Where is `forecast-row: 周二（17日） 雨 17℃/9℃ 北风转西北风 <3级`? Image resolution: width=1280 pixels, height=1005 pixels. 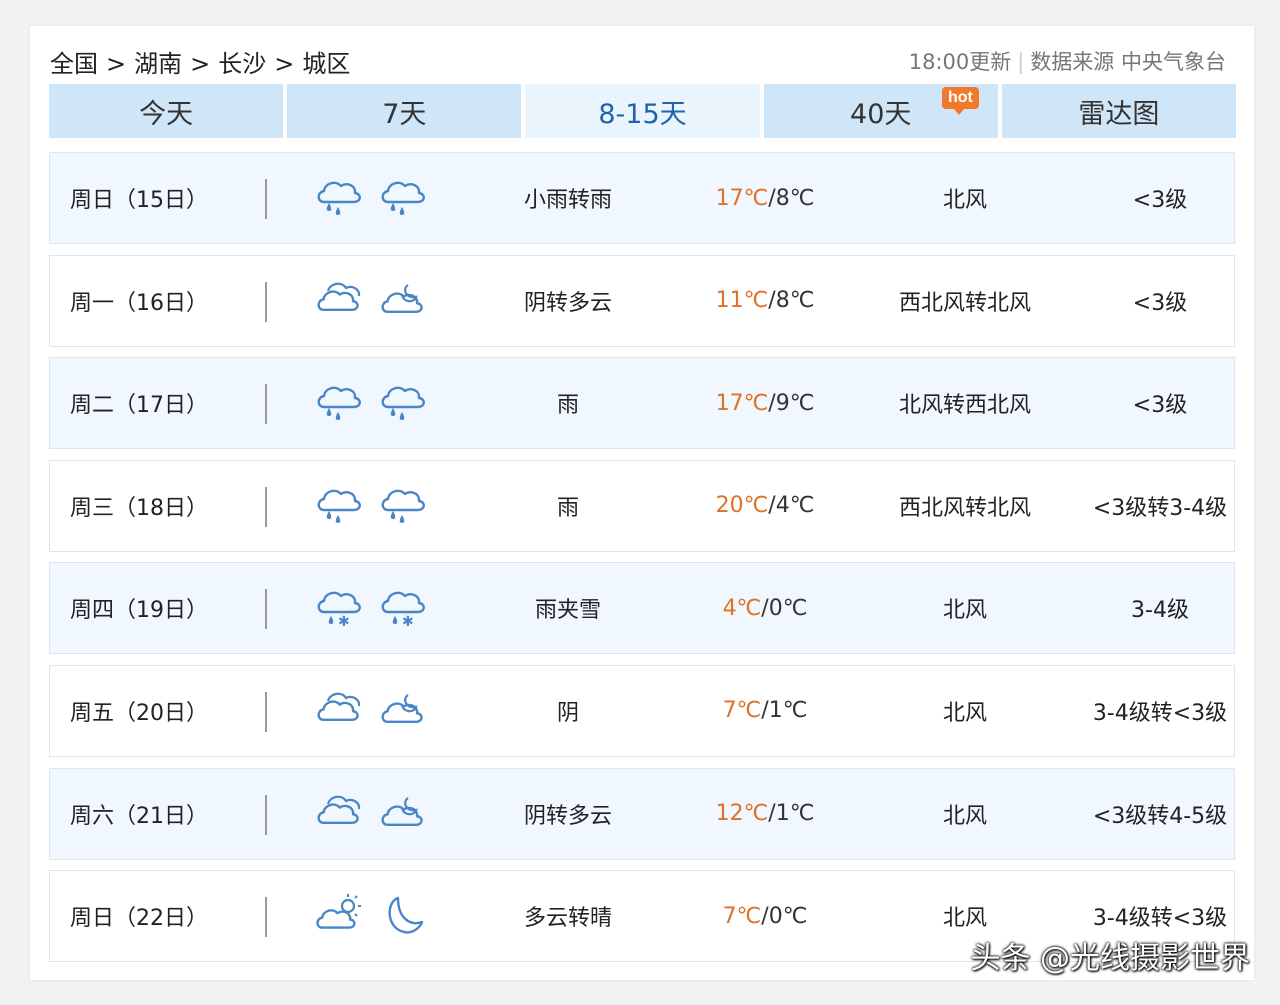
forecast-row: 周二（17日） 雨 17℃/9℃ 北风转西北风 <3级 is located at coordinates (642, 403).